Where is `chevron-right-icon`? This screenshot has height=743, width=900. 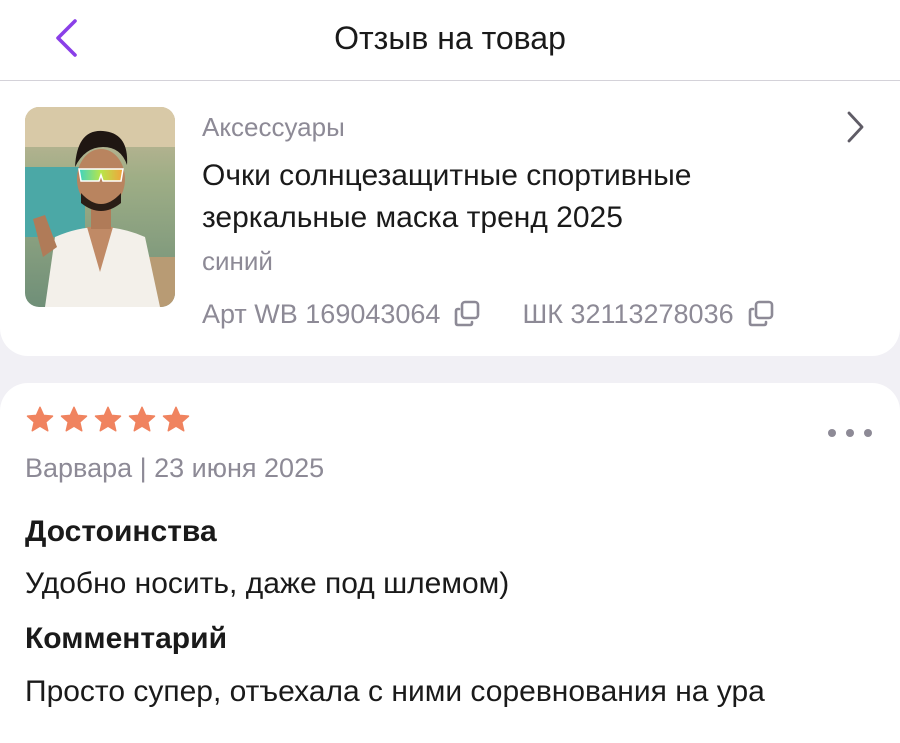 chevron-right-icon is located at coordinates (855, 127).